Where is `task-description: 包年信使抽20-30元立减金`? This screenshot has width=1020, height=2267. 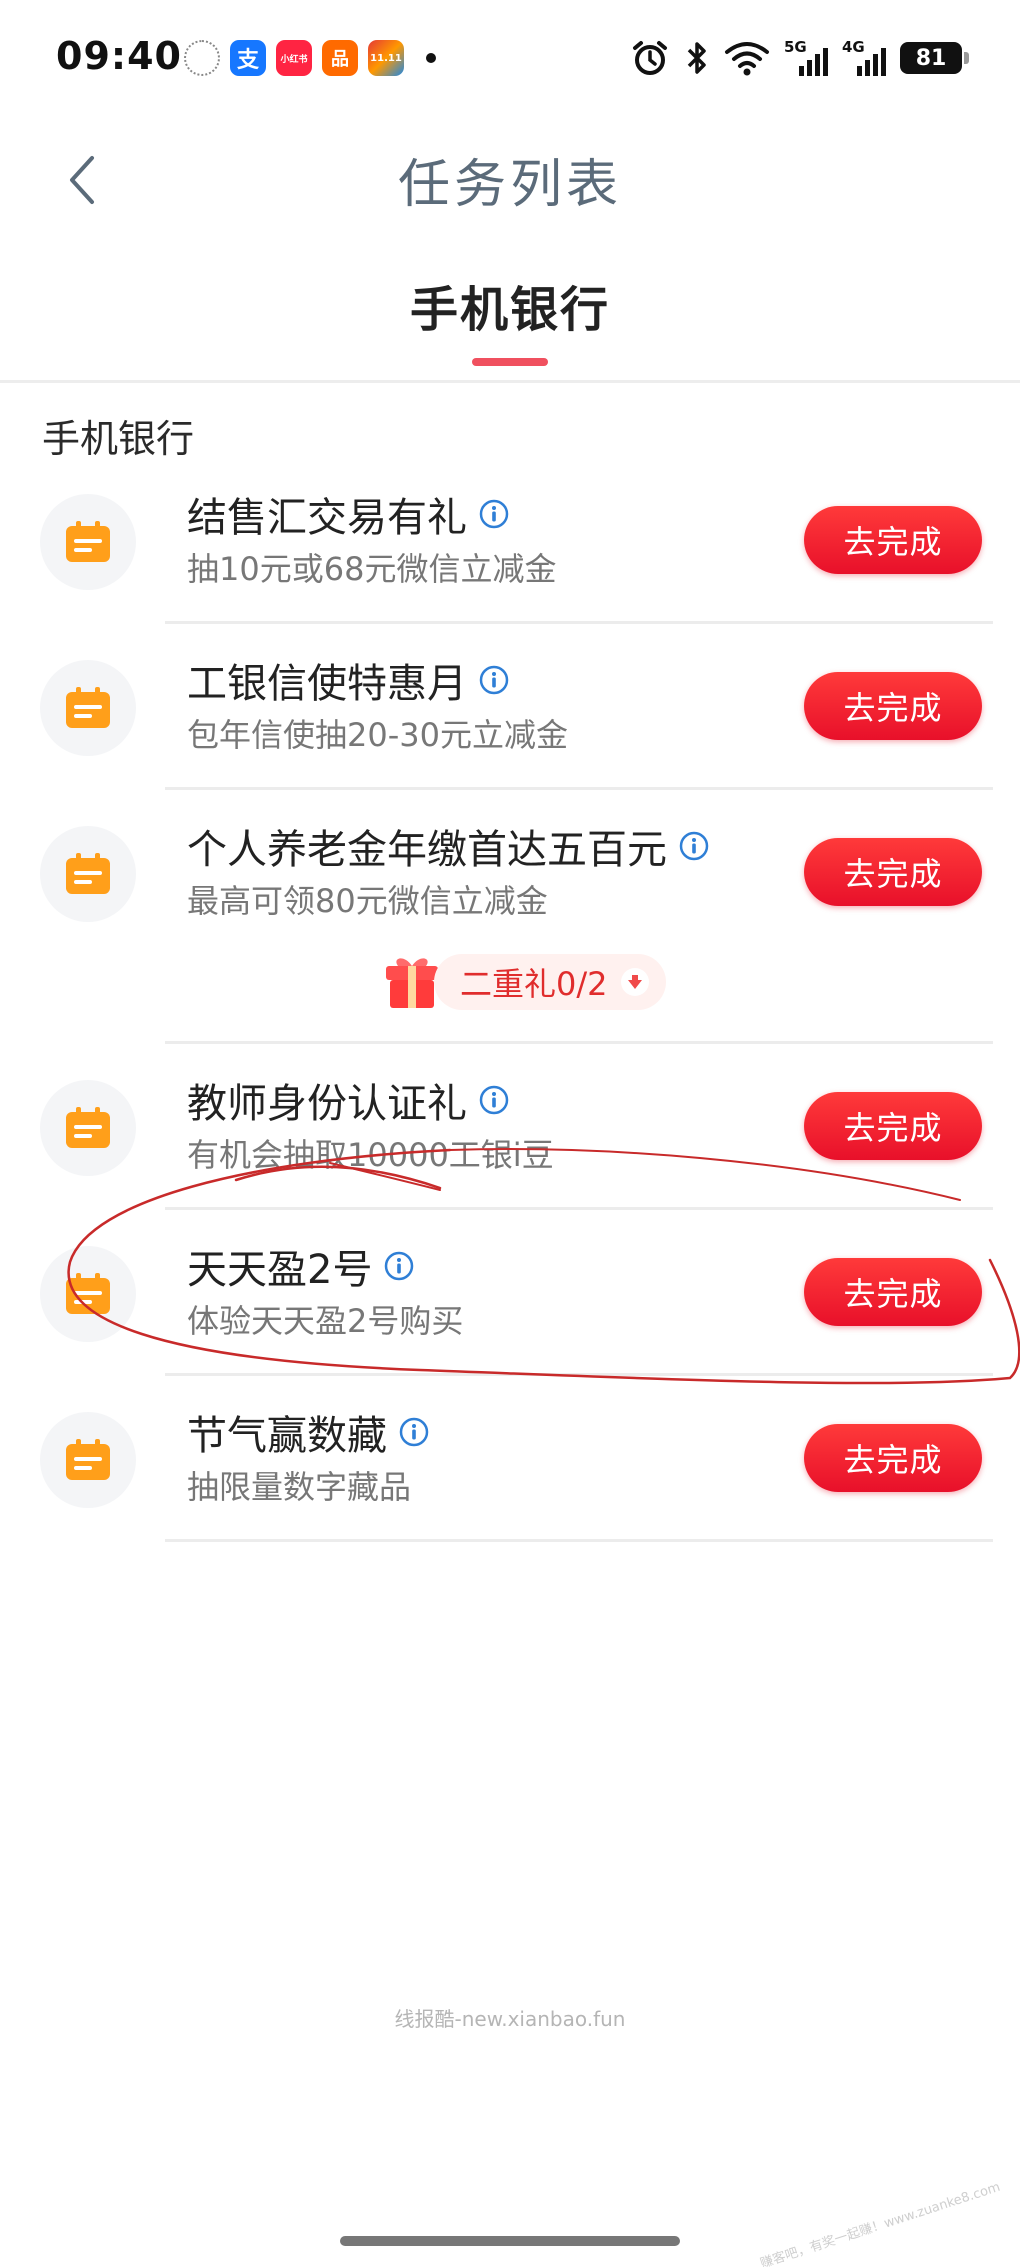
task-description: 包年信使抽20-30元立减金 is located at coordinates (377, 735).